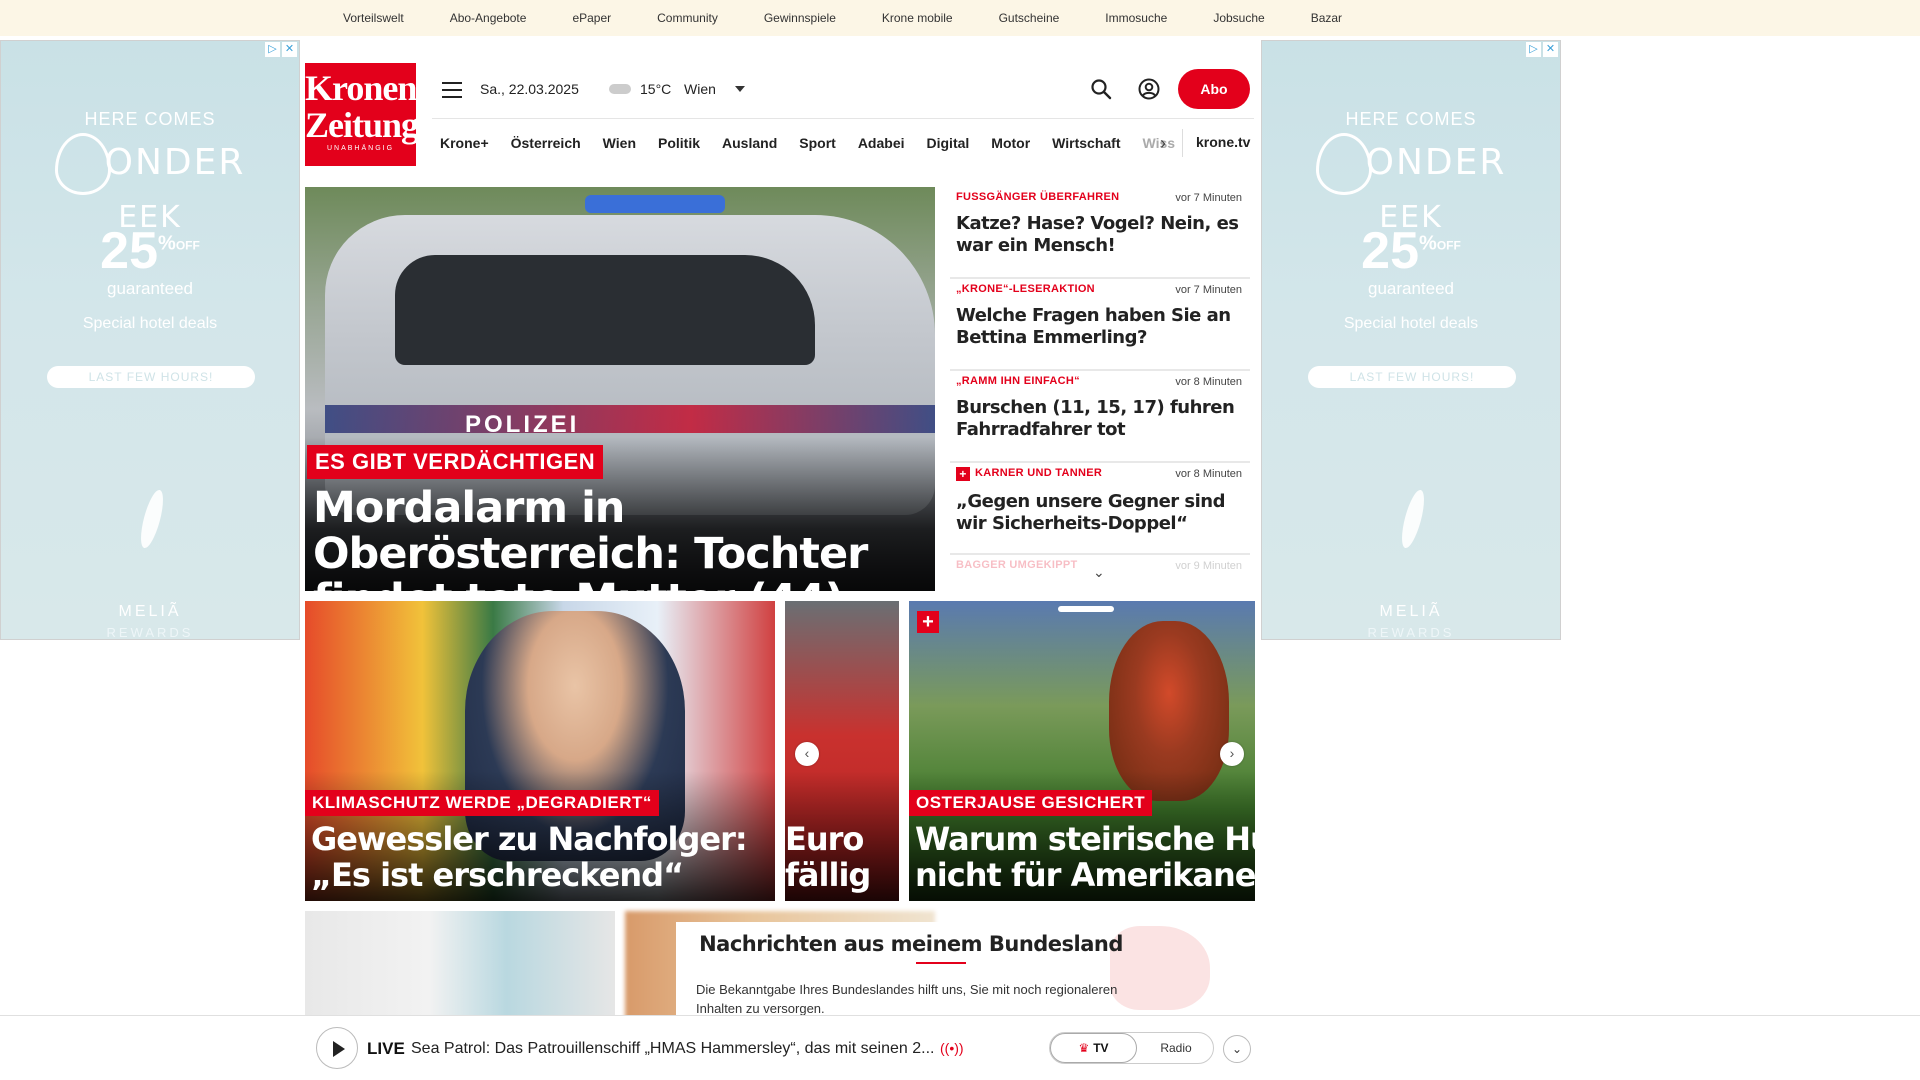 The image size is (1920, 1080). I want to click on live-label: LIVE, so click(386, 1048).